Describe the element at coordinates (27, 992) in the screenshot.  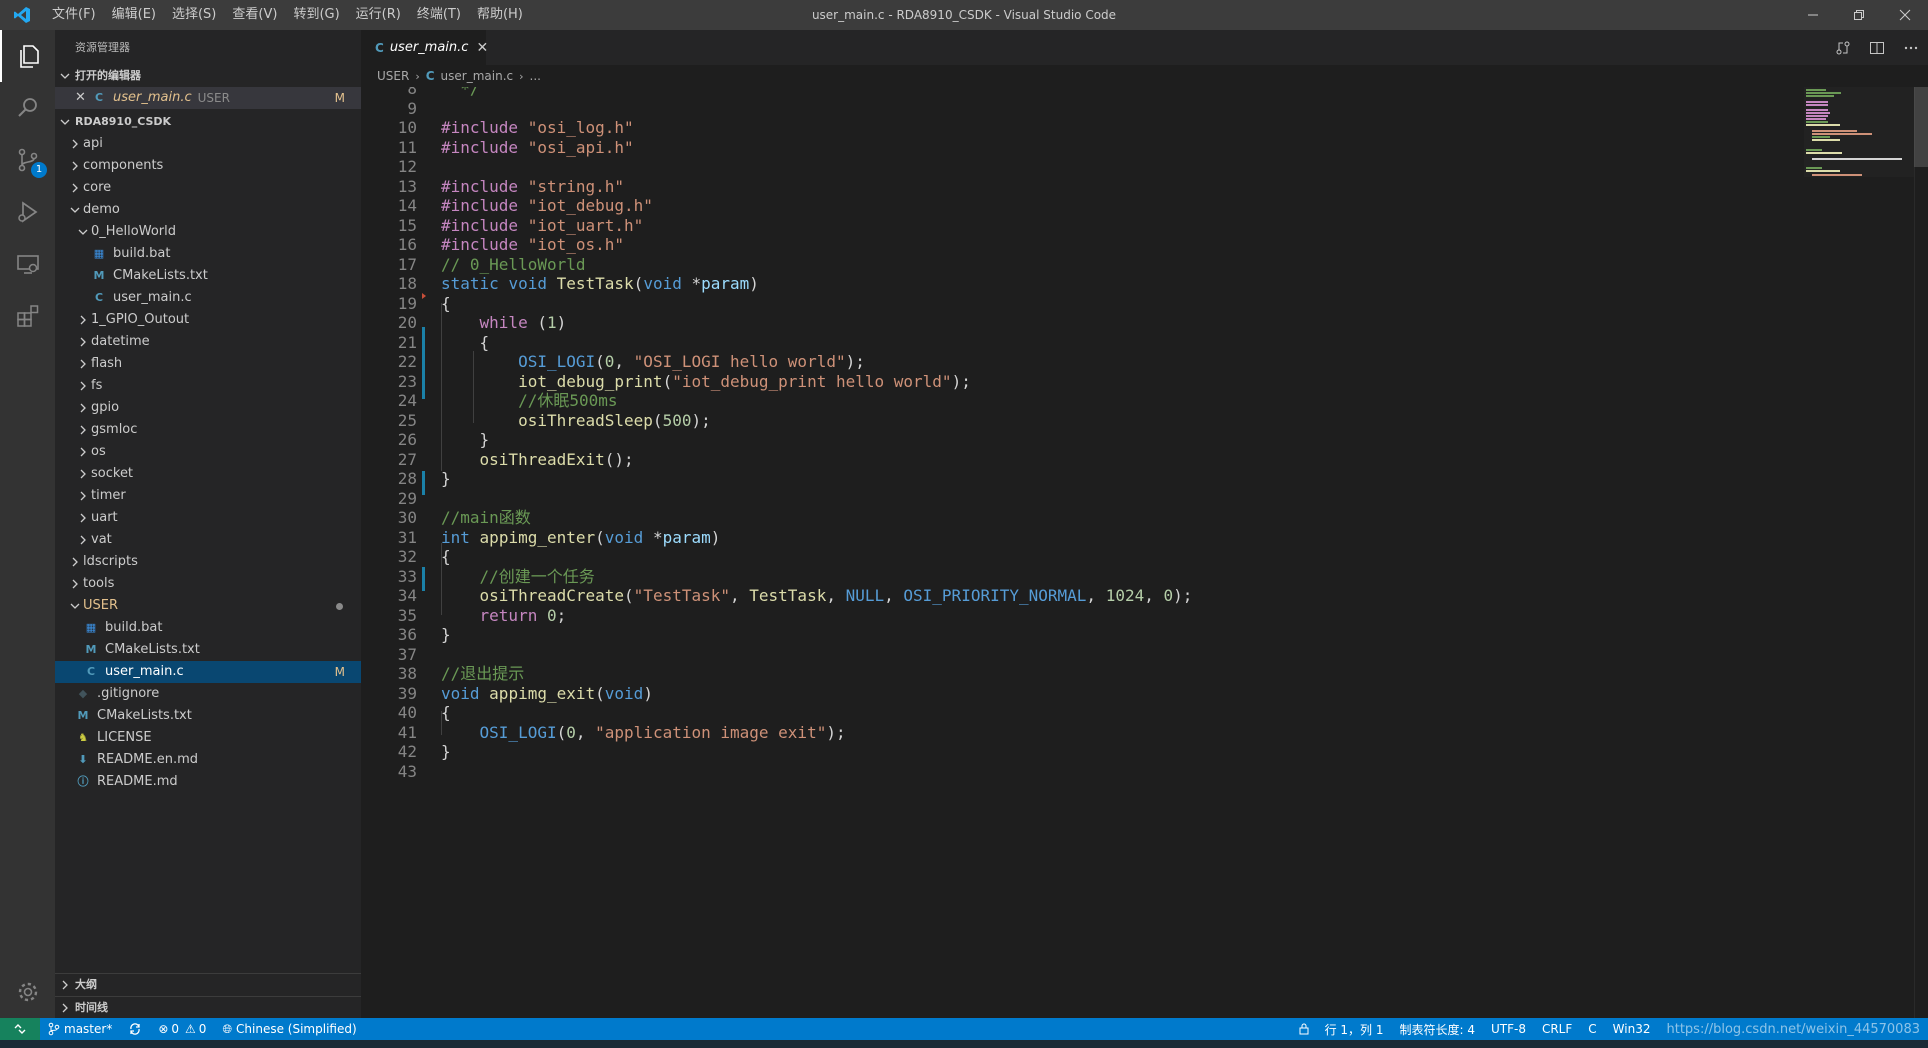
I see `settings-gear-icon` at that location.